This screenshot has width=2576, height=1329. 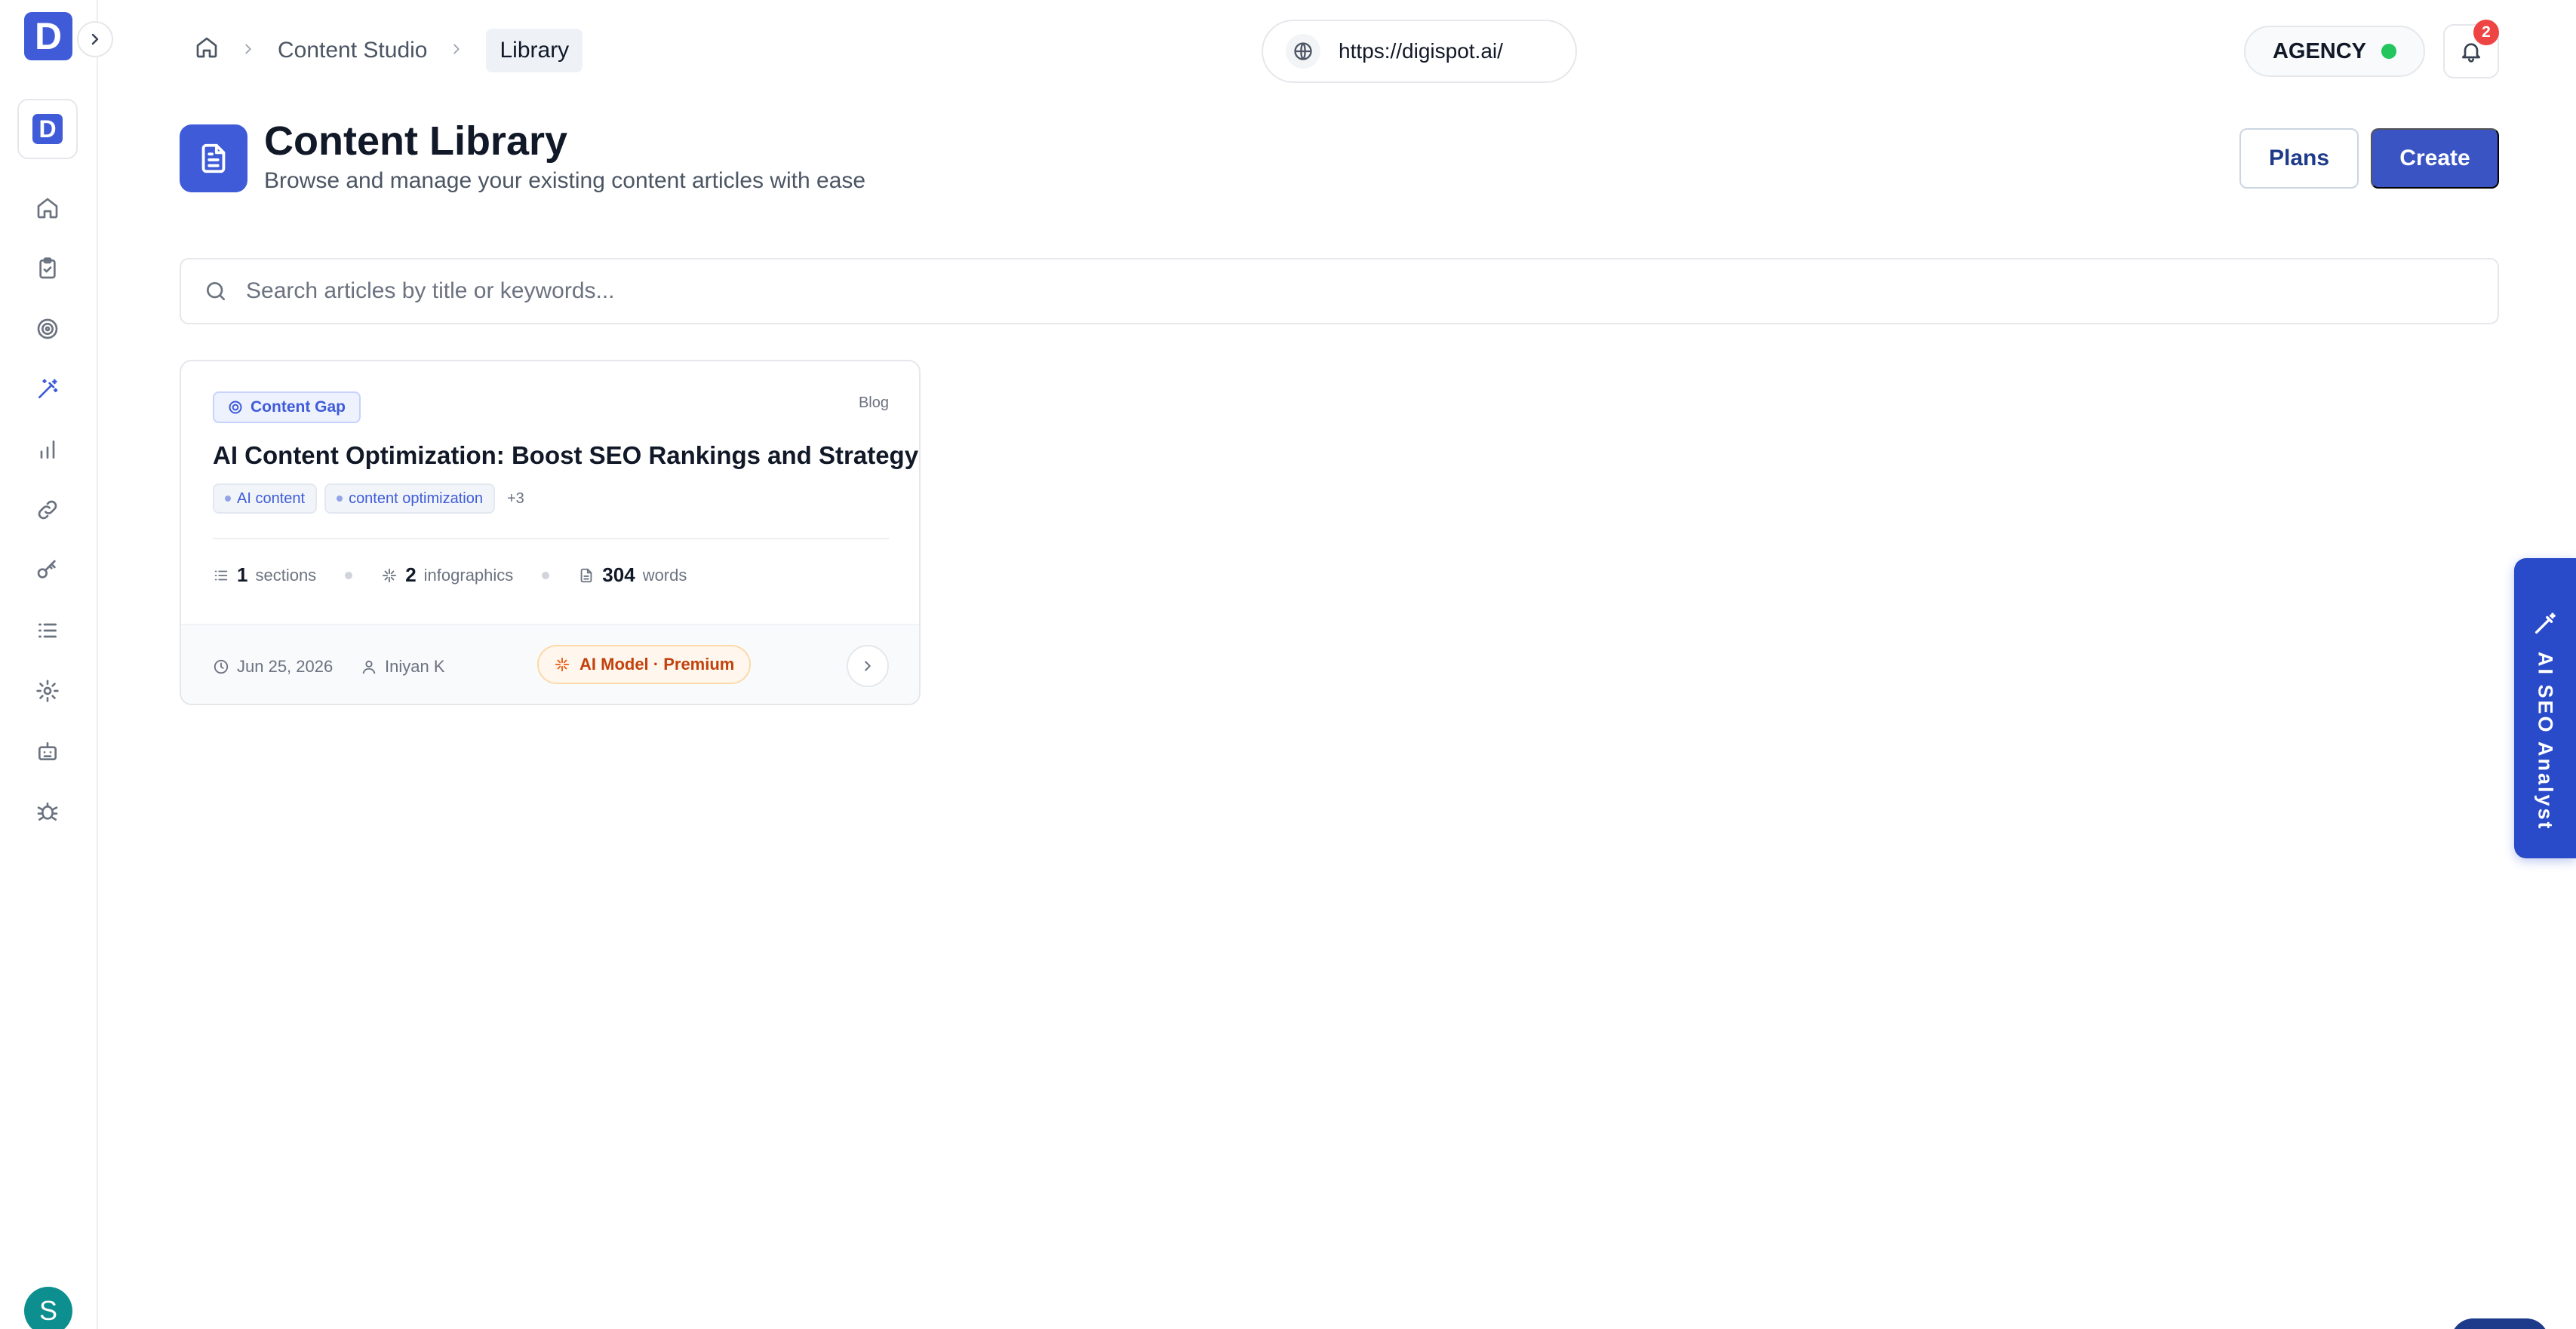 I want to click on card-footer: Jun 25, 2026 Iniyan K AI Model · Premium, so click(x=550, y=664).